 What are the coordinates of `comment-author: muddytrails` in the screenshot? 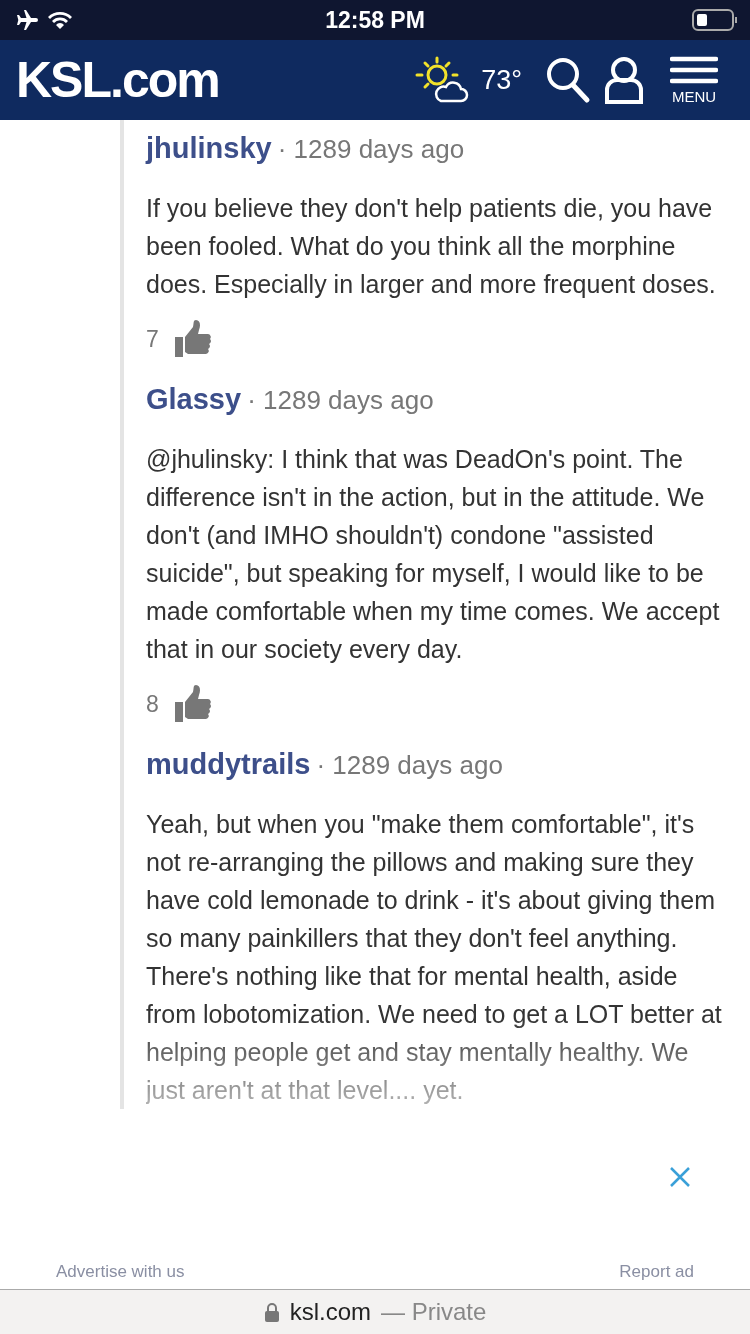 It's located at (228, 764).